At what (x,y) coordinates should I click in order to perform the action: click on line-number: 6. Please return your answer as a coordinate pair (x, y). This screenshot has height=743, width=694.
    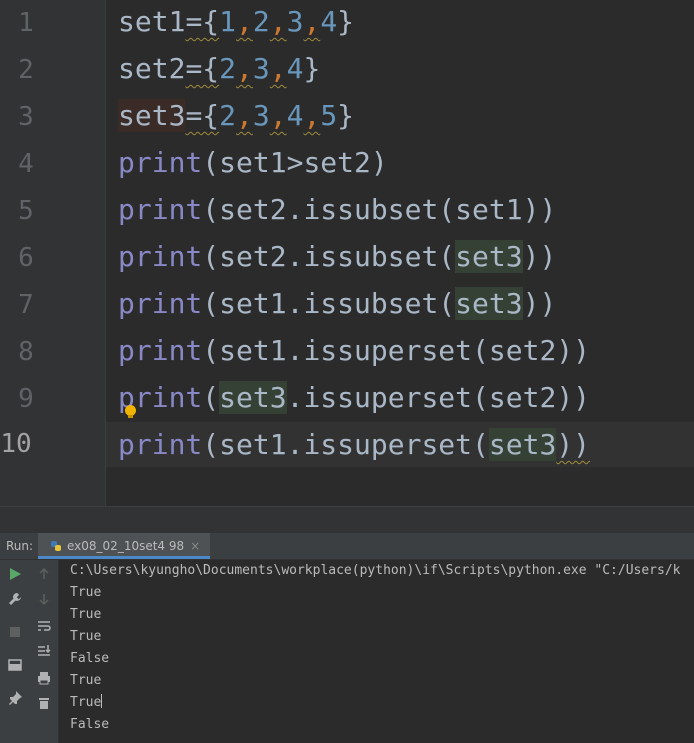
    Looking at the image, I should click on (26, 258).